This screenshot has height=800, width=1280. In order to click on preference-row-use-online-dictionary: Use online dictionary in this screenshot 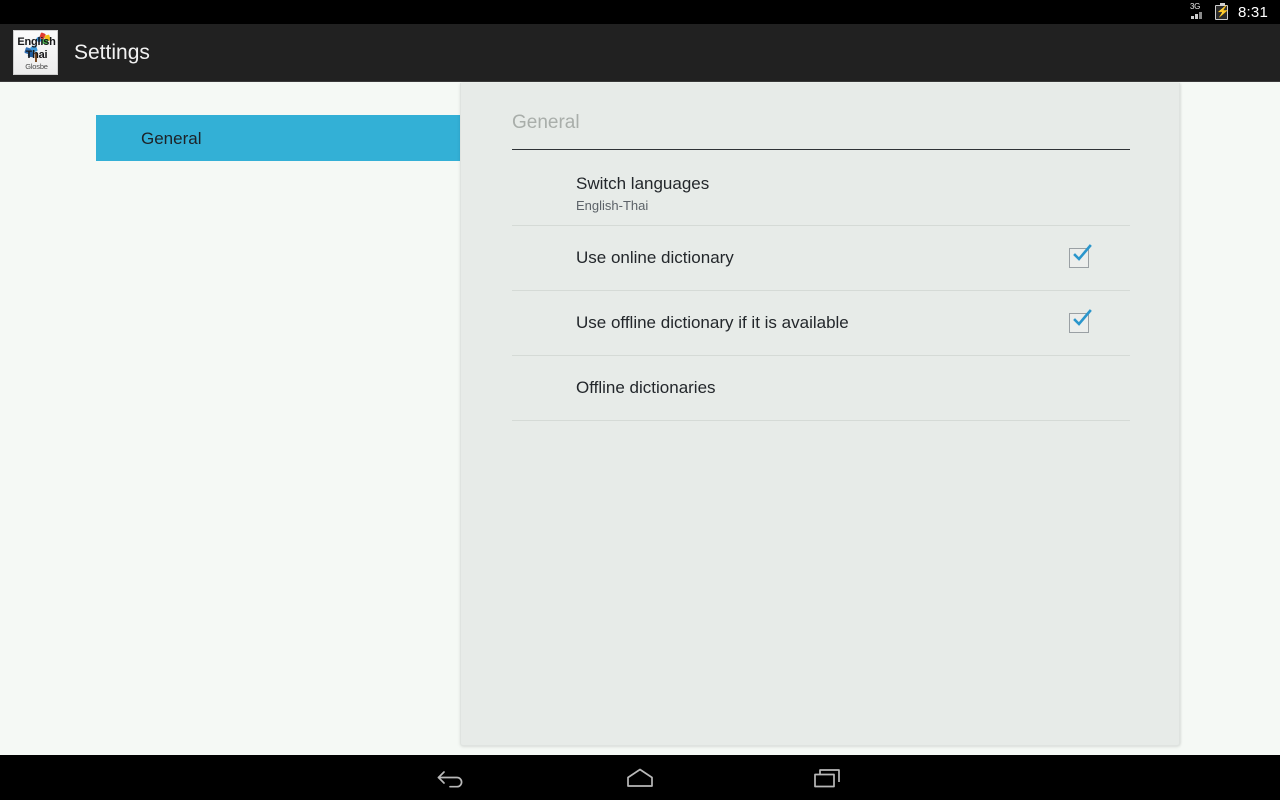, I will do `click(821, 258)`.